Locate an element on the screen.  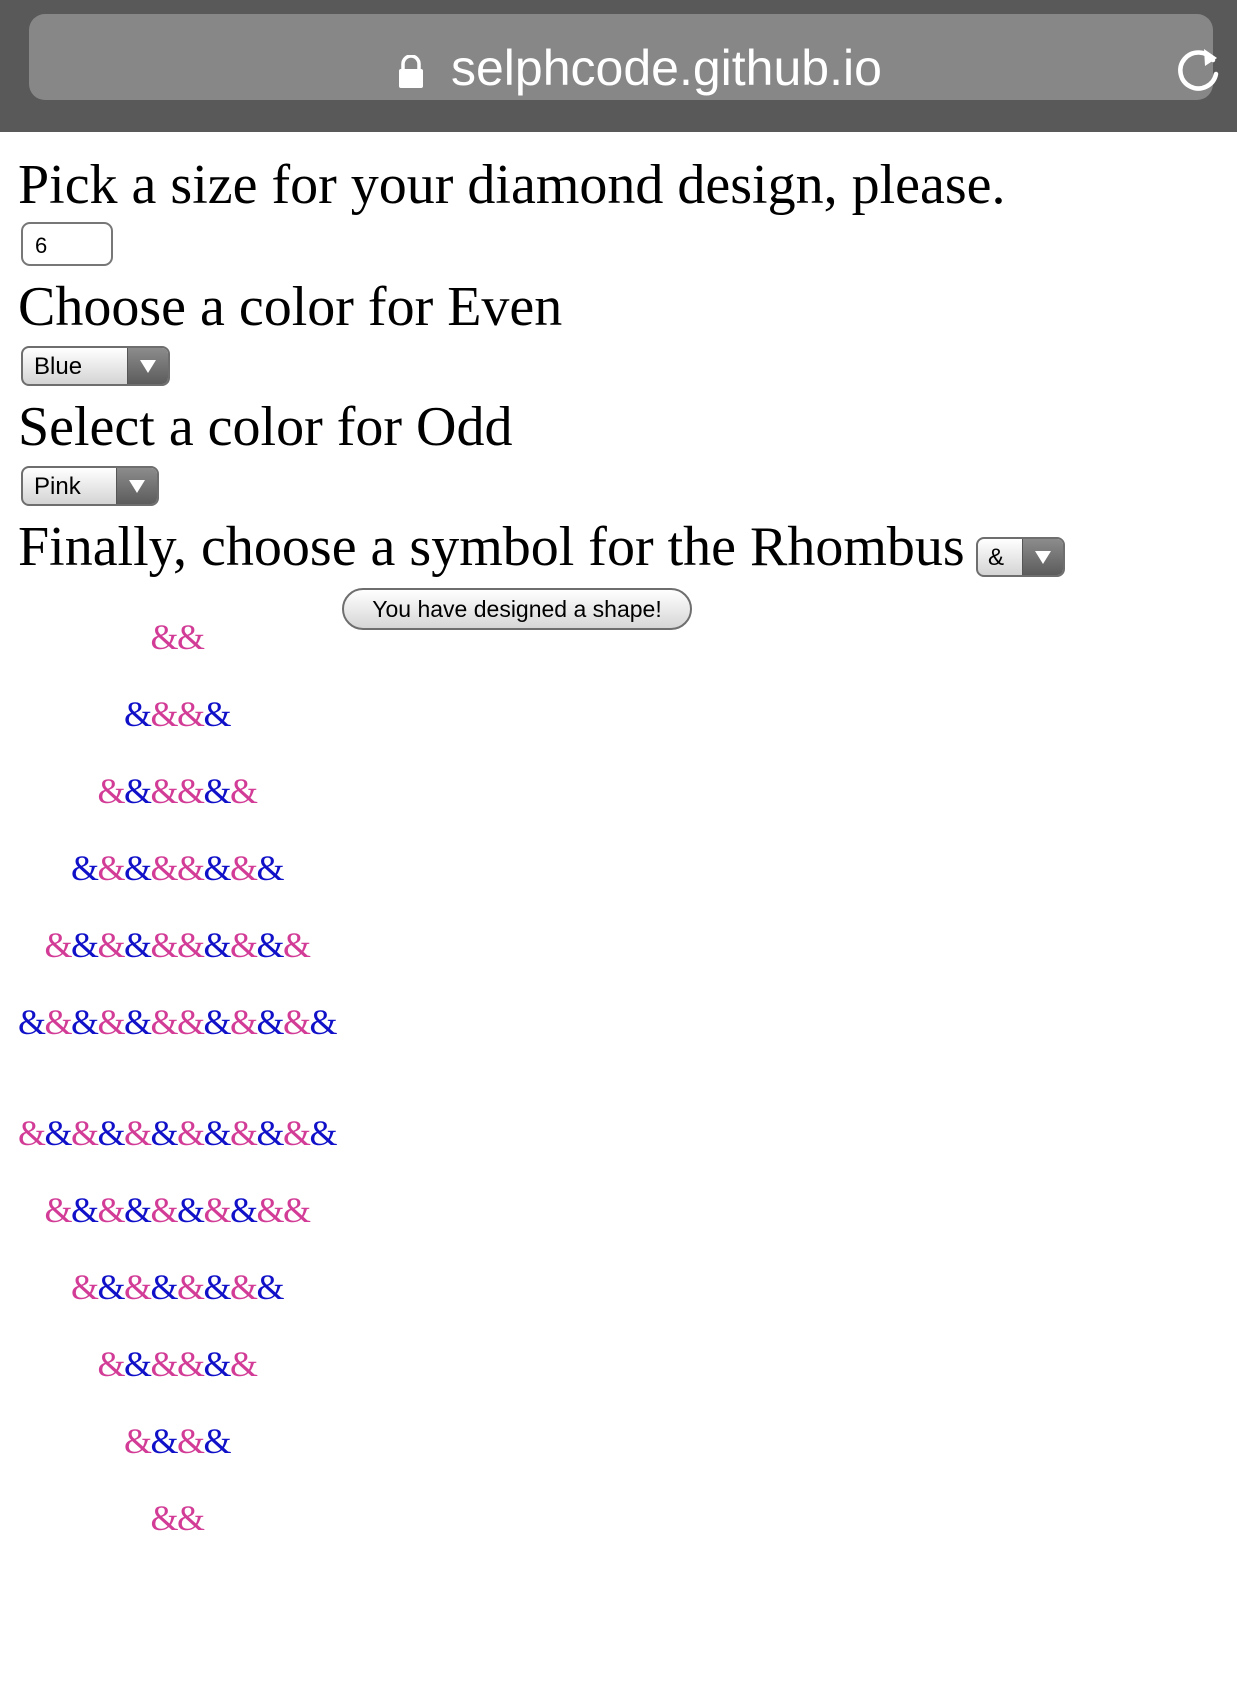
design-shape-button: You have designed a shape! is located at coordinates (517, 609).